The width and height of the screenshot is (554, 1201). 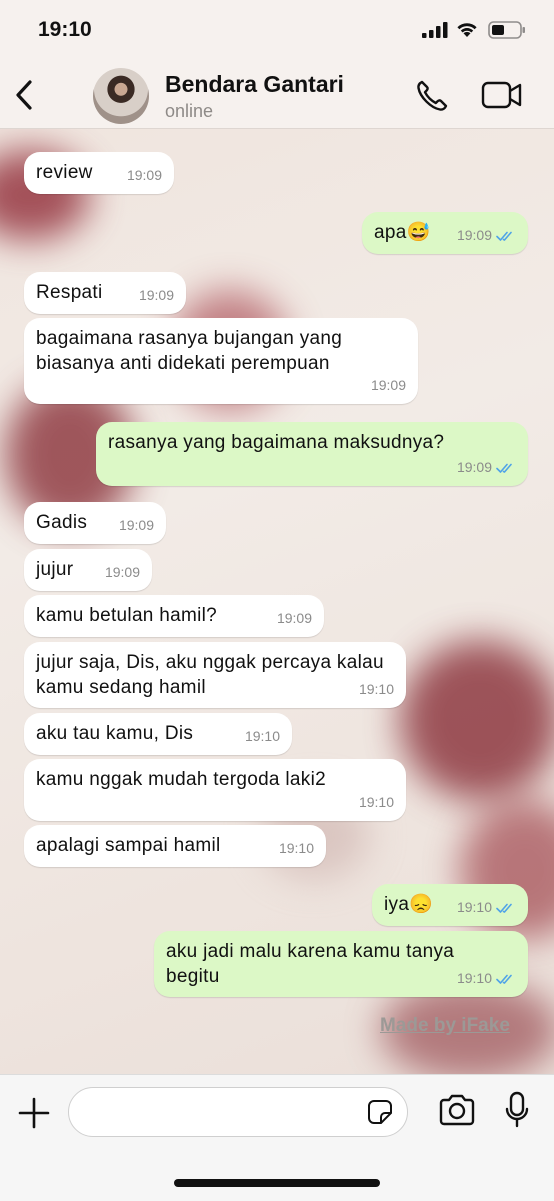 I want to click on message-text: kamu betulan hamil?, so click(x=127, y=615).